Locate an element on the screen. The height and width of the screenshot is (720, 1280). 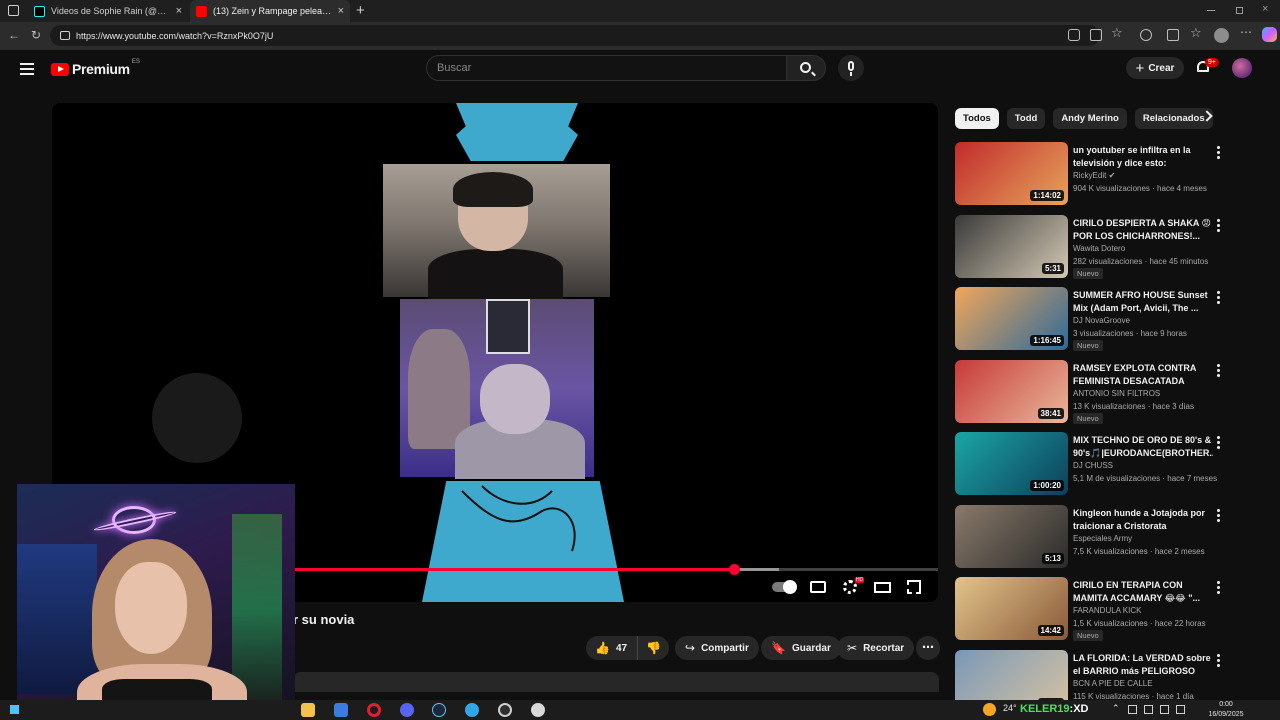
video-thumbnail: 5:13 is located at coordinates (1011, 536).